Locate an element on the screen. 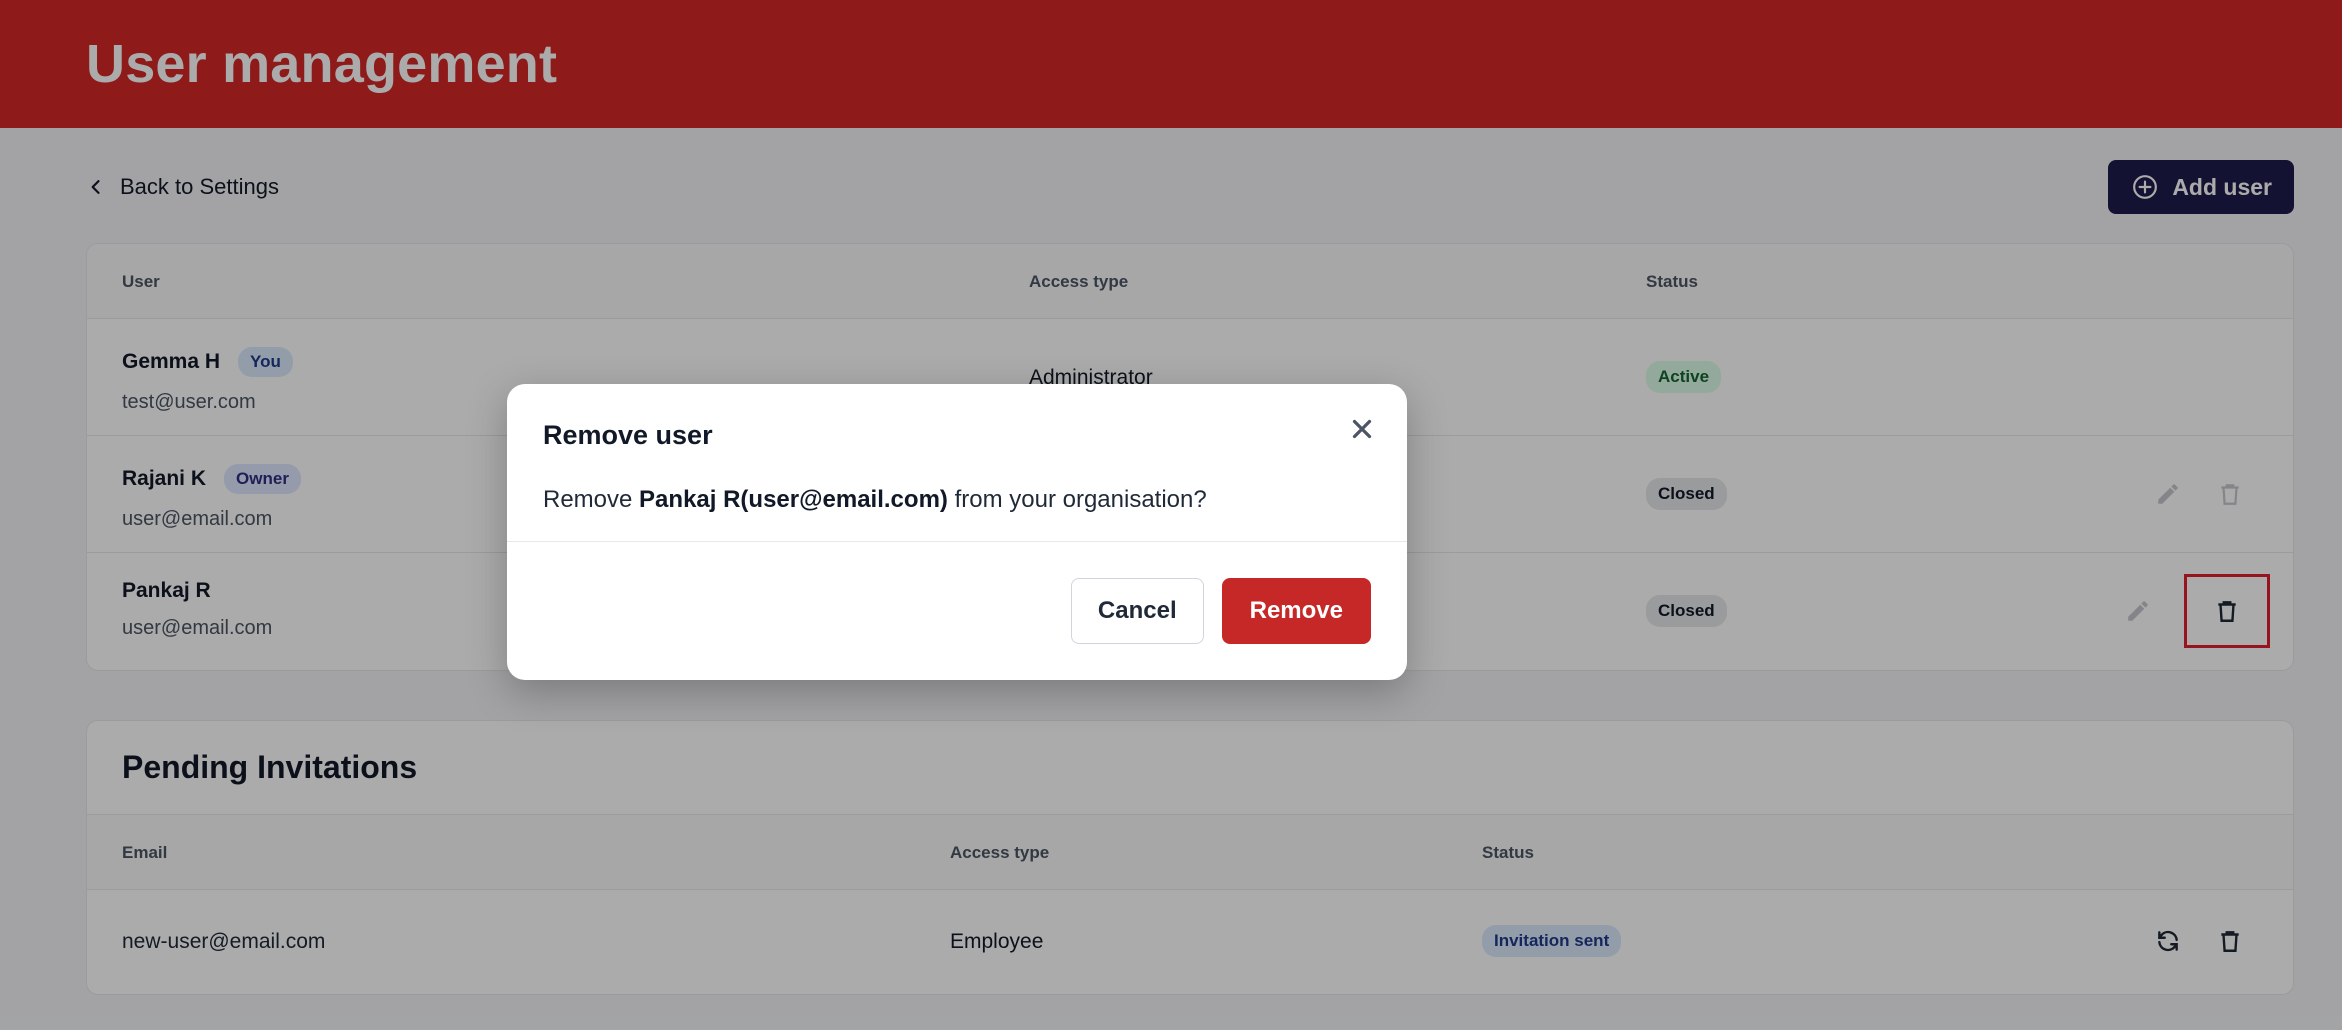 The width and height of the screenshot is (2342, 1030). close-icon is located at coordinates (1362, 429).